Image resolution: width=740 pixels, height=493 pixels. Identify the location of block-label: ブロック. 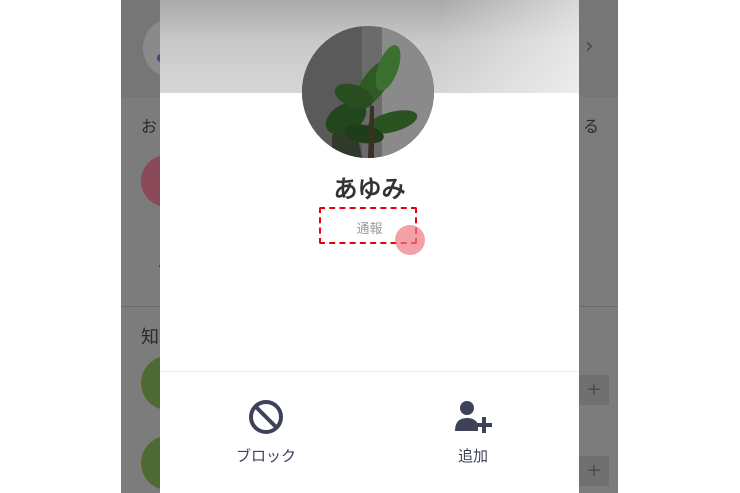
(265, 456).